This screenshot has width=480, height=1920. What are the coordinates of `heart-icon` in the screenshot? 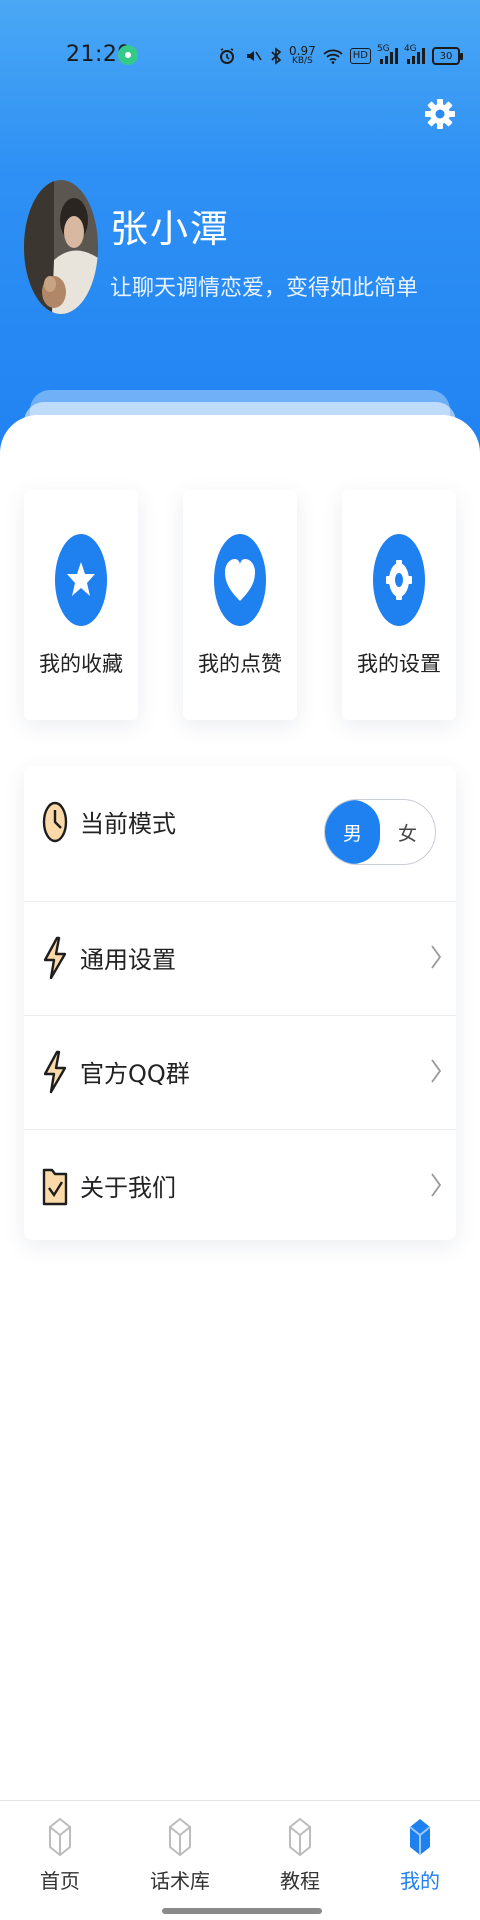 It's located at (240, 580).